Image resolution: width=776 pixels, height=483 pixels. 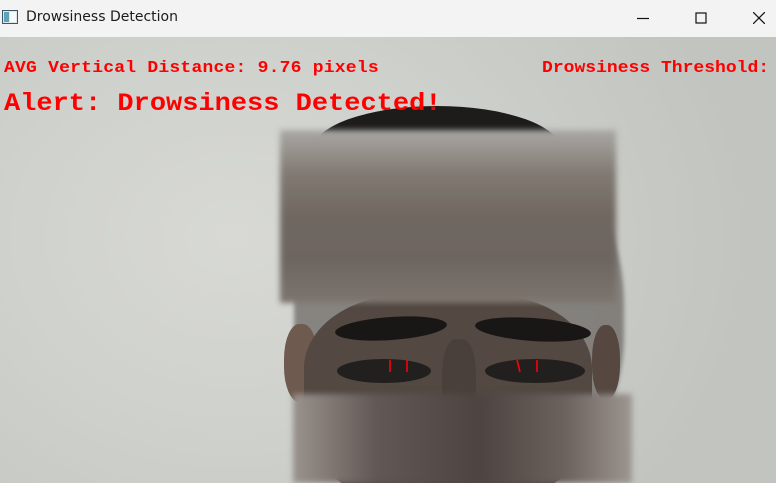 What do you see at coordinates (191, 68) in the screenshot?
I see `average-vertical-distance-text: AVG Vertical Distance: 9.76 pixels` at bounding box center [191, 68].